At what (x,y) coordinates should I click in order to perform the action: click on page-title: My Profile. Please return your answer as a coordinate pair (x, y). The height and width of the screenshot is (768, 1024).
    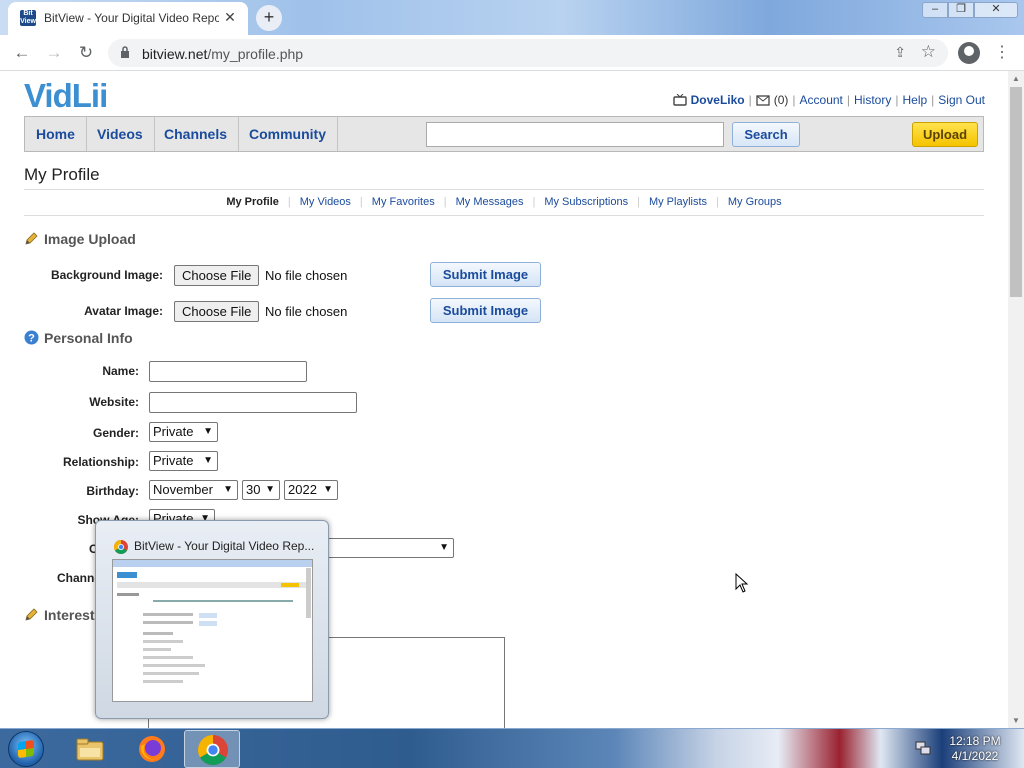
    Looking at the image, I should click on (62, 174).